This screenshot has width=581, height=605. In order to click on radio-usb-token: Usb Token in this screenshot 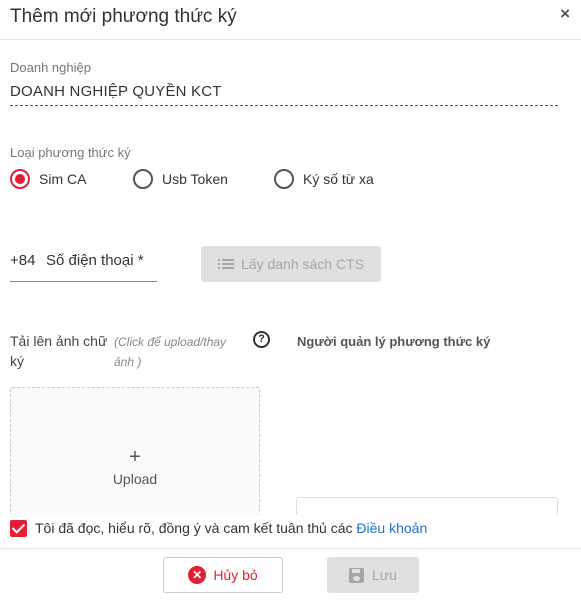, I will do `click(180, 179)`.